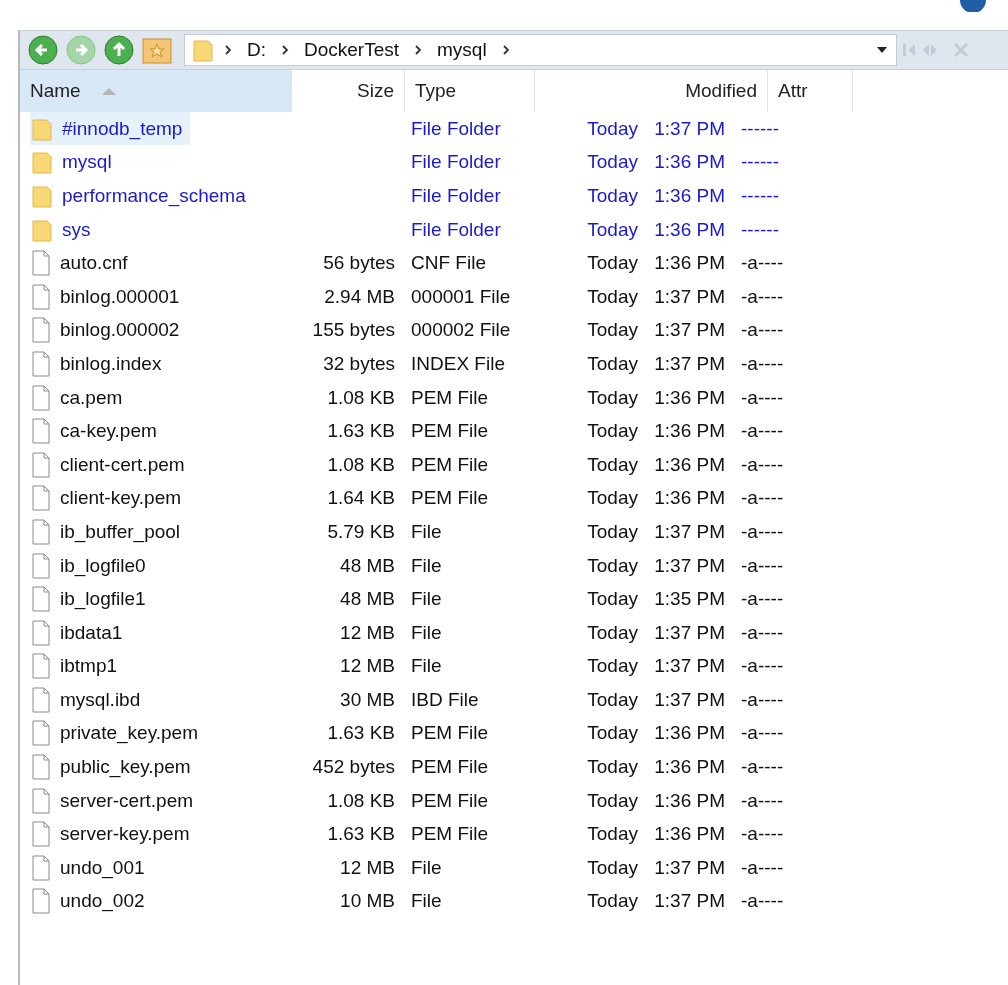 This screenshot has height=985, width=1008. I want to click on file-row-name: undo_002, so click(91, 901).